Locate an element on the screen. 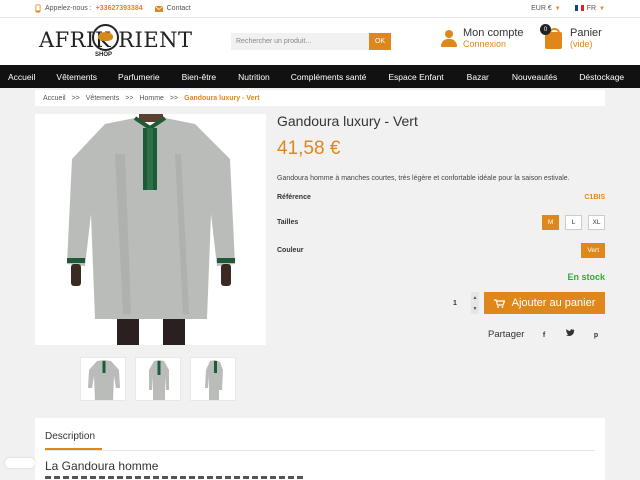  quantity-up-icon: ▲ is located at coordinates (475, 297).